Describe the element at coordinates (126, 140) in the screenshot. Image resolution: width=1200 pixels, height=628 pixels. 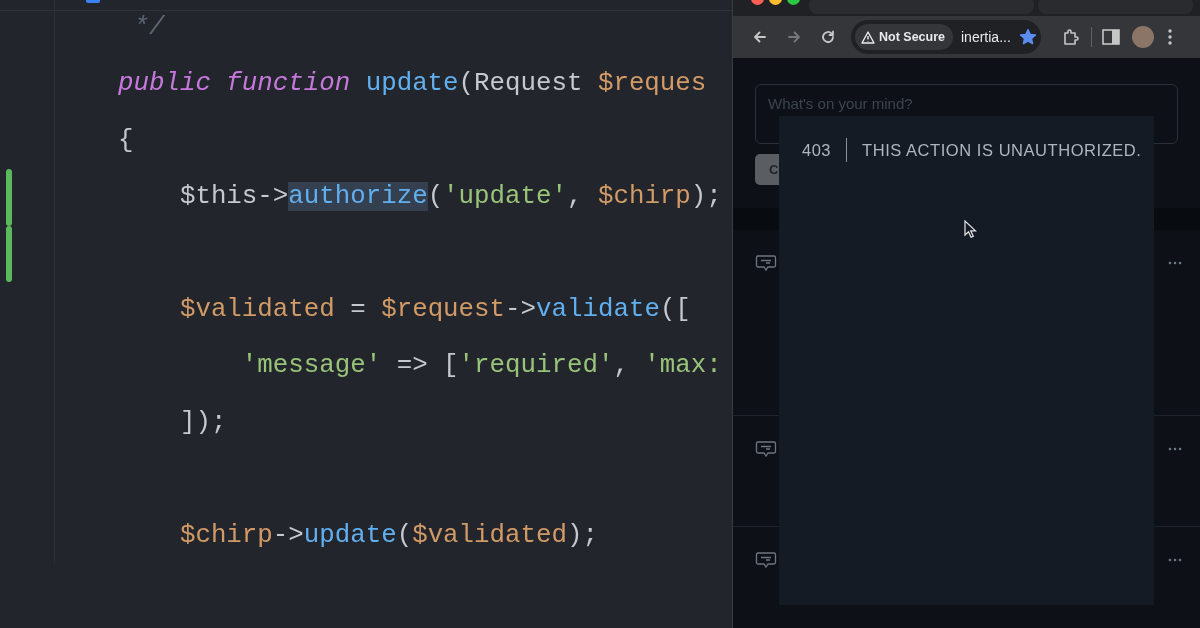
I see `code-token: {` at that location.